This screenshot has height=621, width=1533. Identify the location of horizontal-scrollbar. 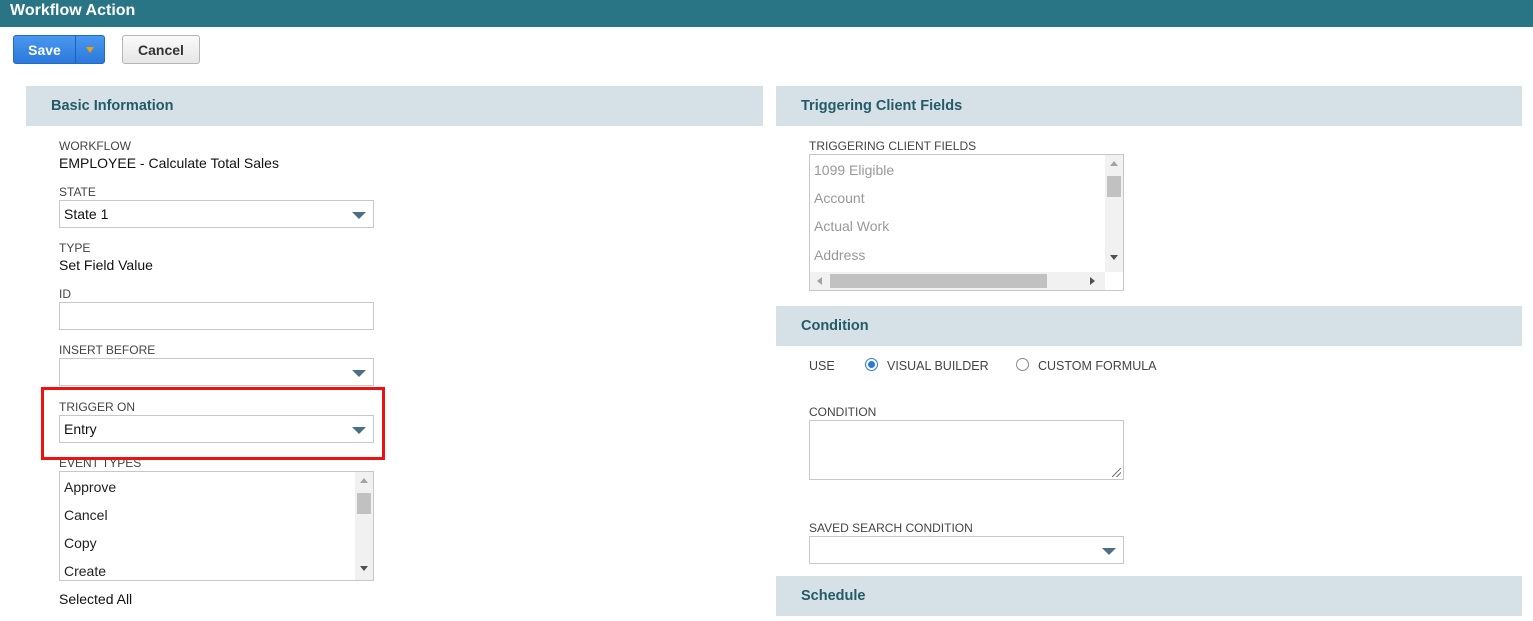
(957, 281).